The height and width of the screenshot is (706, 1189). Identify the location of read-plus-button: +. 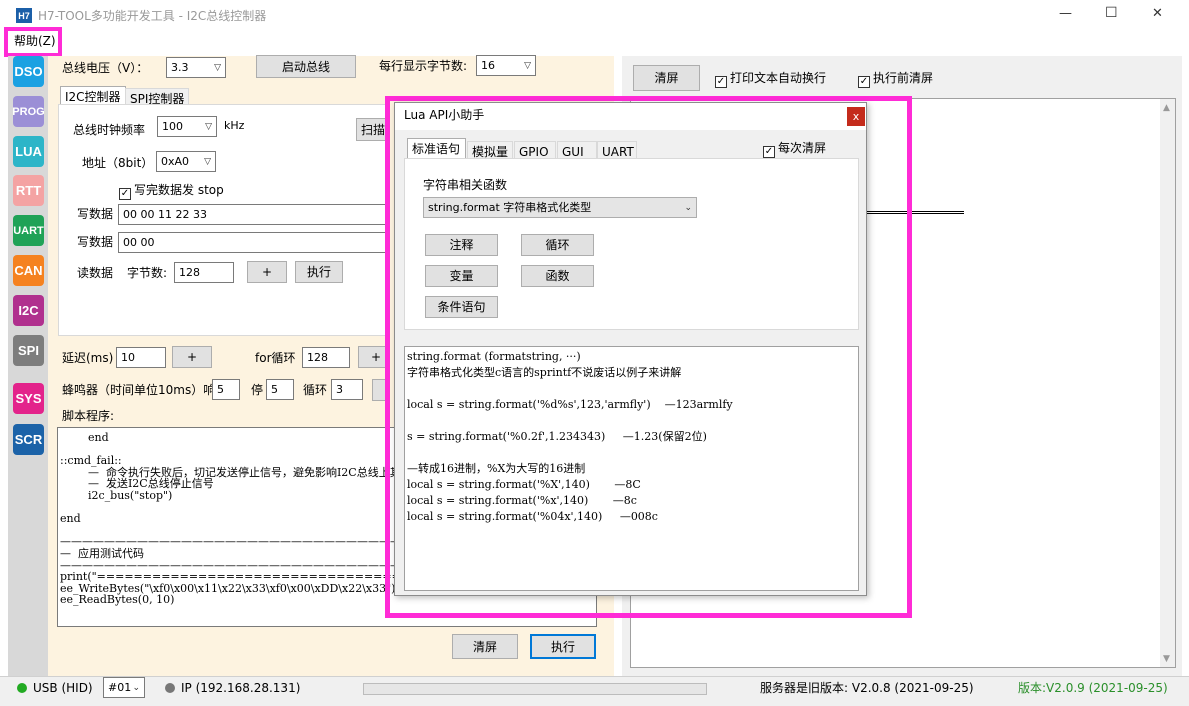
(267, 272).